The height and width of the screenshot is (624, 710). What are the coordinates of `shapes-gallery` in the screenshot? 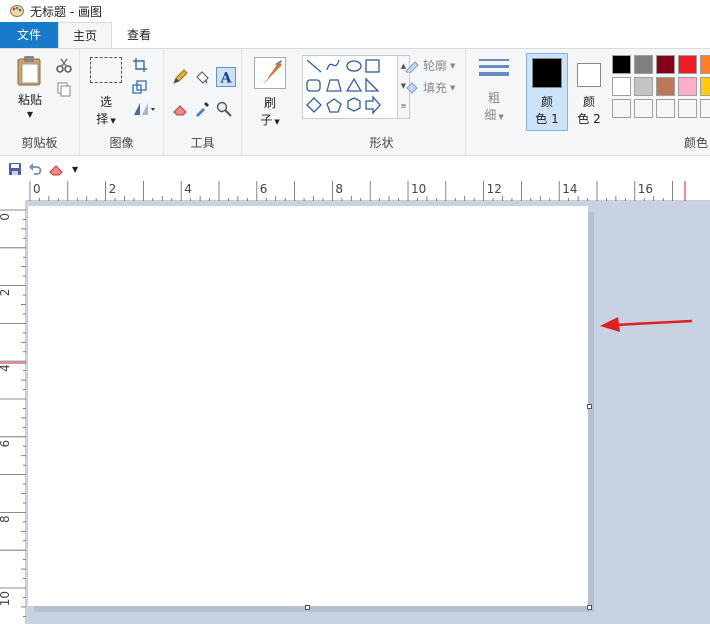 It's located at (350, 87).